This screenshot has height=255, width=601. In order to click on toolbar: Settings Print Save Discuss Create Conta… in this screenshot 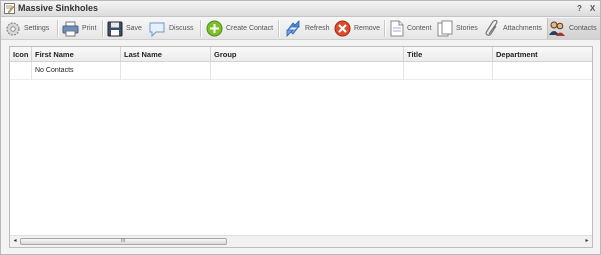, I will do `click(300, 28)`.